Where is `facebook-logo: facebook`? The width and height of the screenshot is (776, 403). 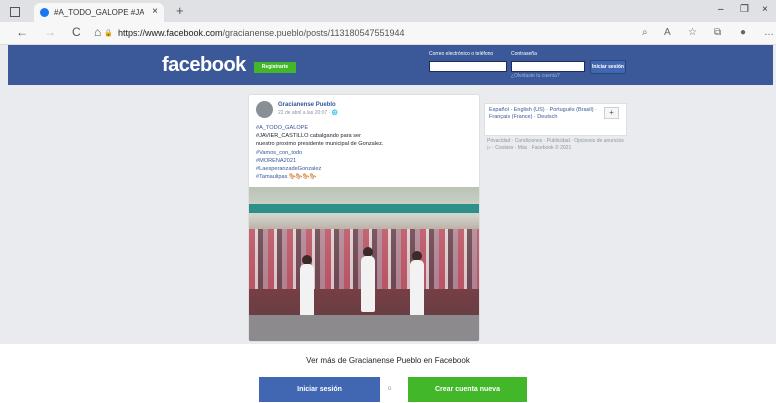
facebook-logo: facebook is located at coordinates (204, 65).